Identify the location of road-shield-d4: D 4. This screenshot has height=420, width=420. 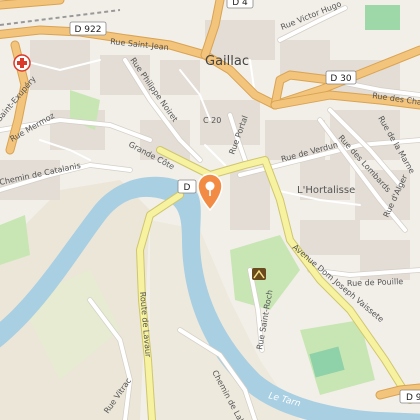
(240, 4).